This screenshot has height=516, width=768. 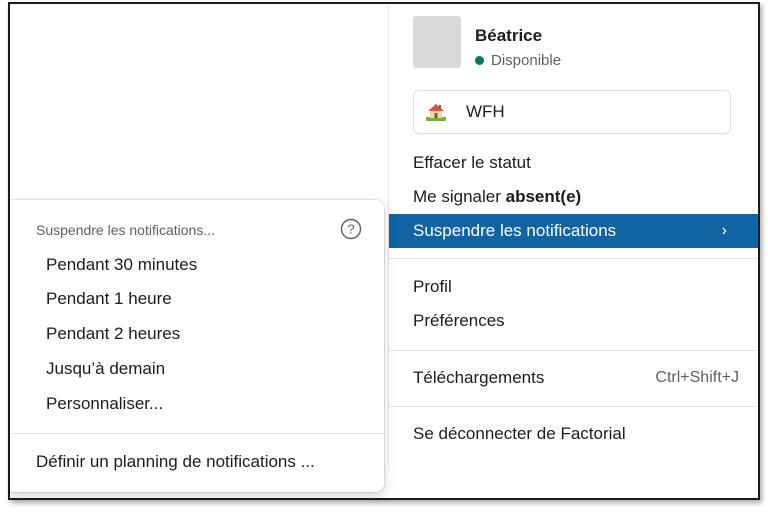 I want to click on set-away-item: Me signaler absent(e), so click(x=573, y=197).